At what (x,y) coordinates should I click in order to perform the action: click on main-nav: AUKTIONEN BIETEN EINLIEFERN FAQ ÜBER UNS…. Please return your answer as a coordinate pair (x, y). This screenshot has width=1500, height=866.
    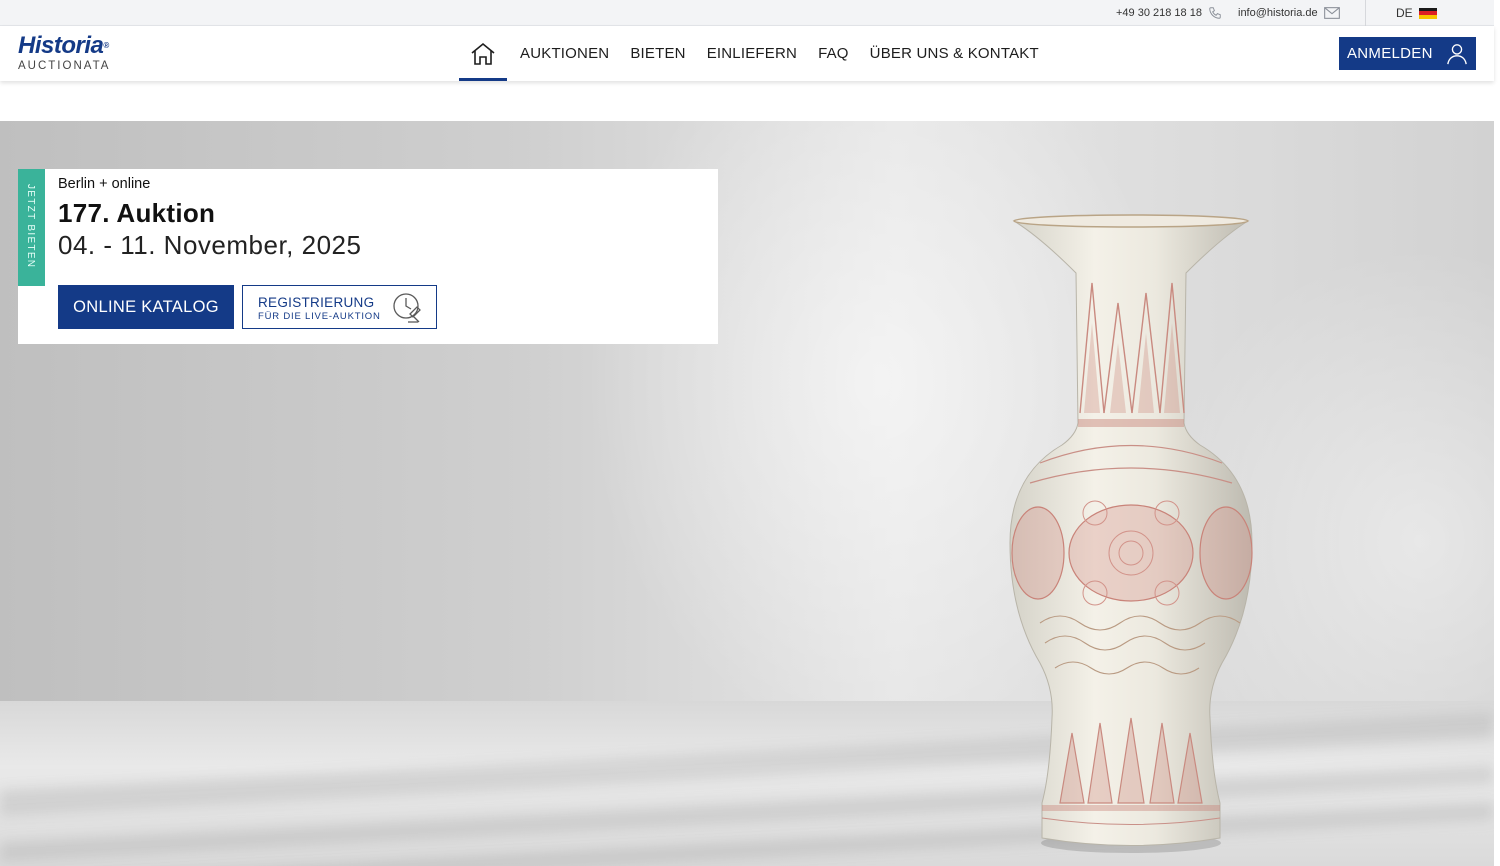
    Looking at the image, I should click on (749, 53).